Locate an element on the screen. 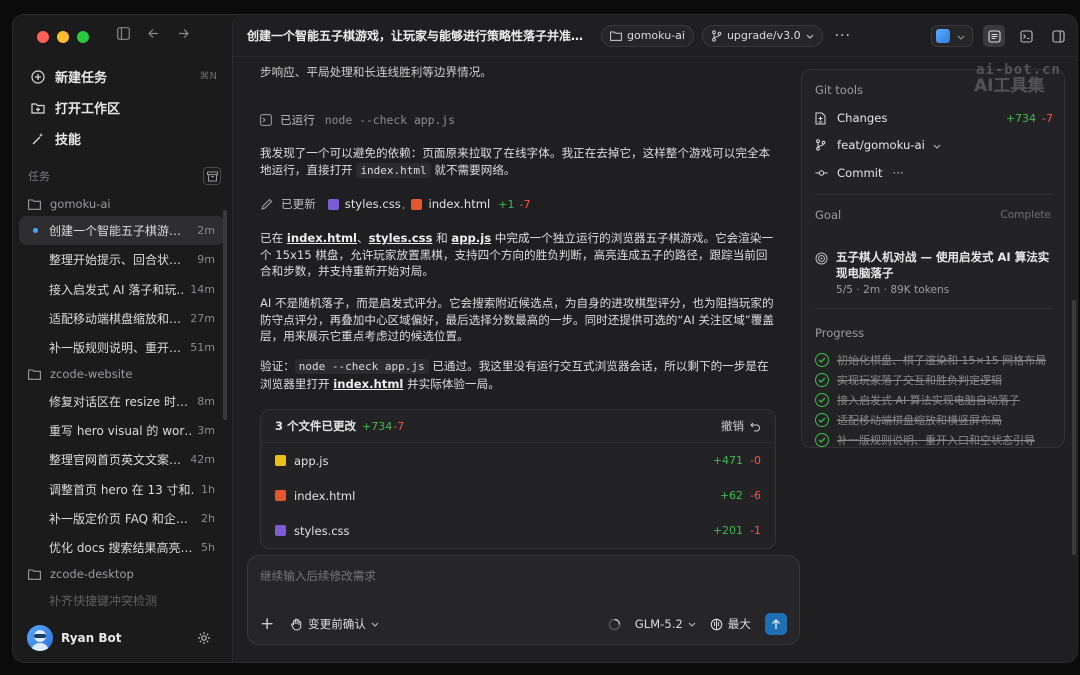 The image size is (1080, 675). progress-text: 补一版规则说明、重开入口和空状态引导 is located at coordinates (936, 440).